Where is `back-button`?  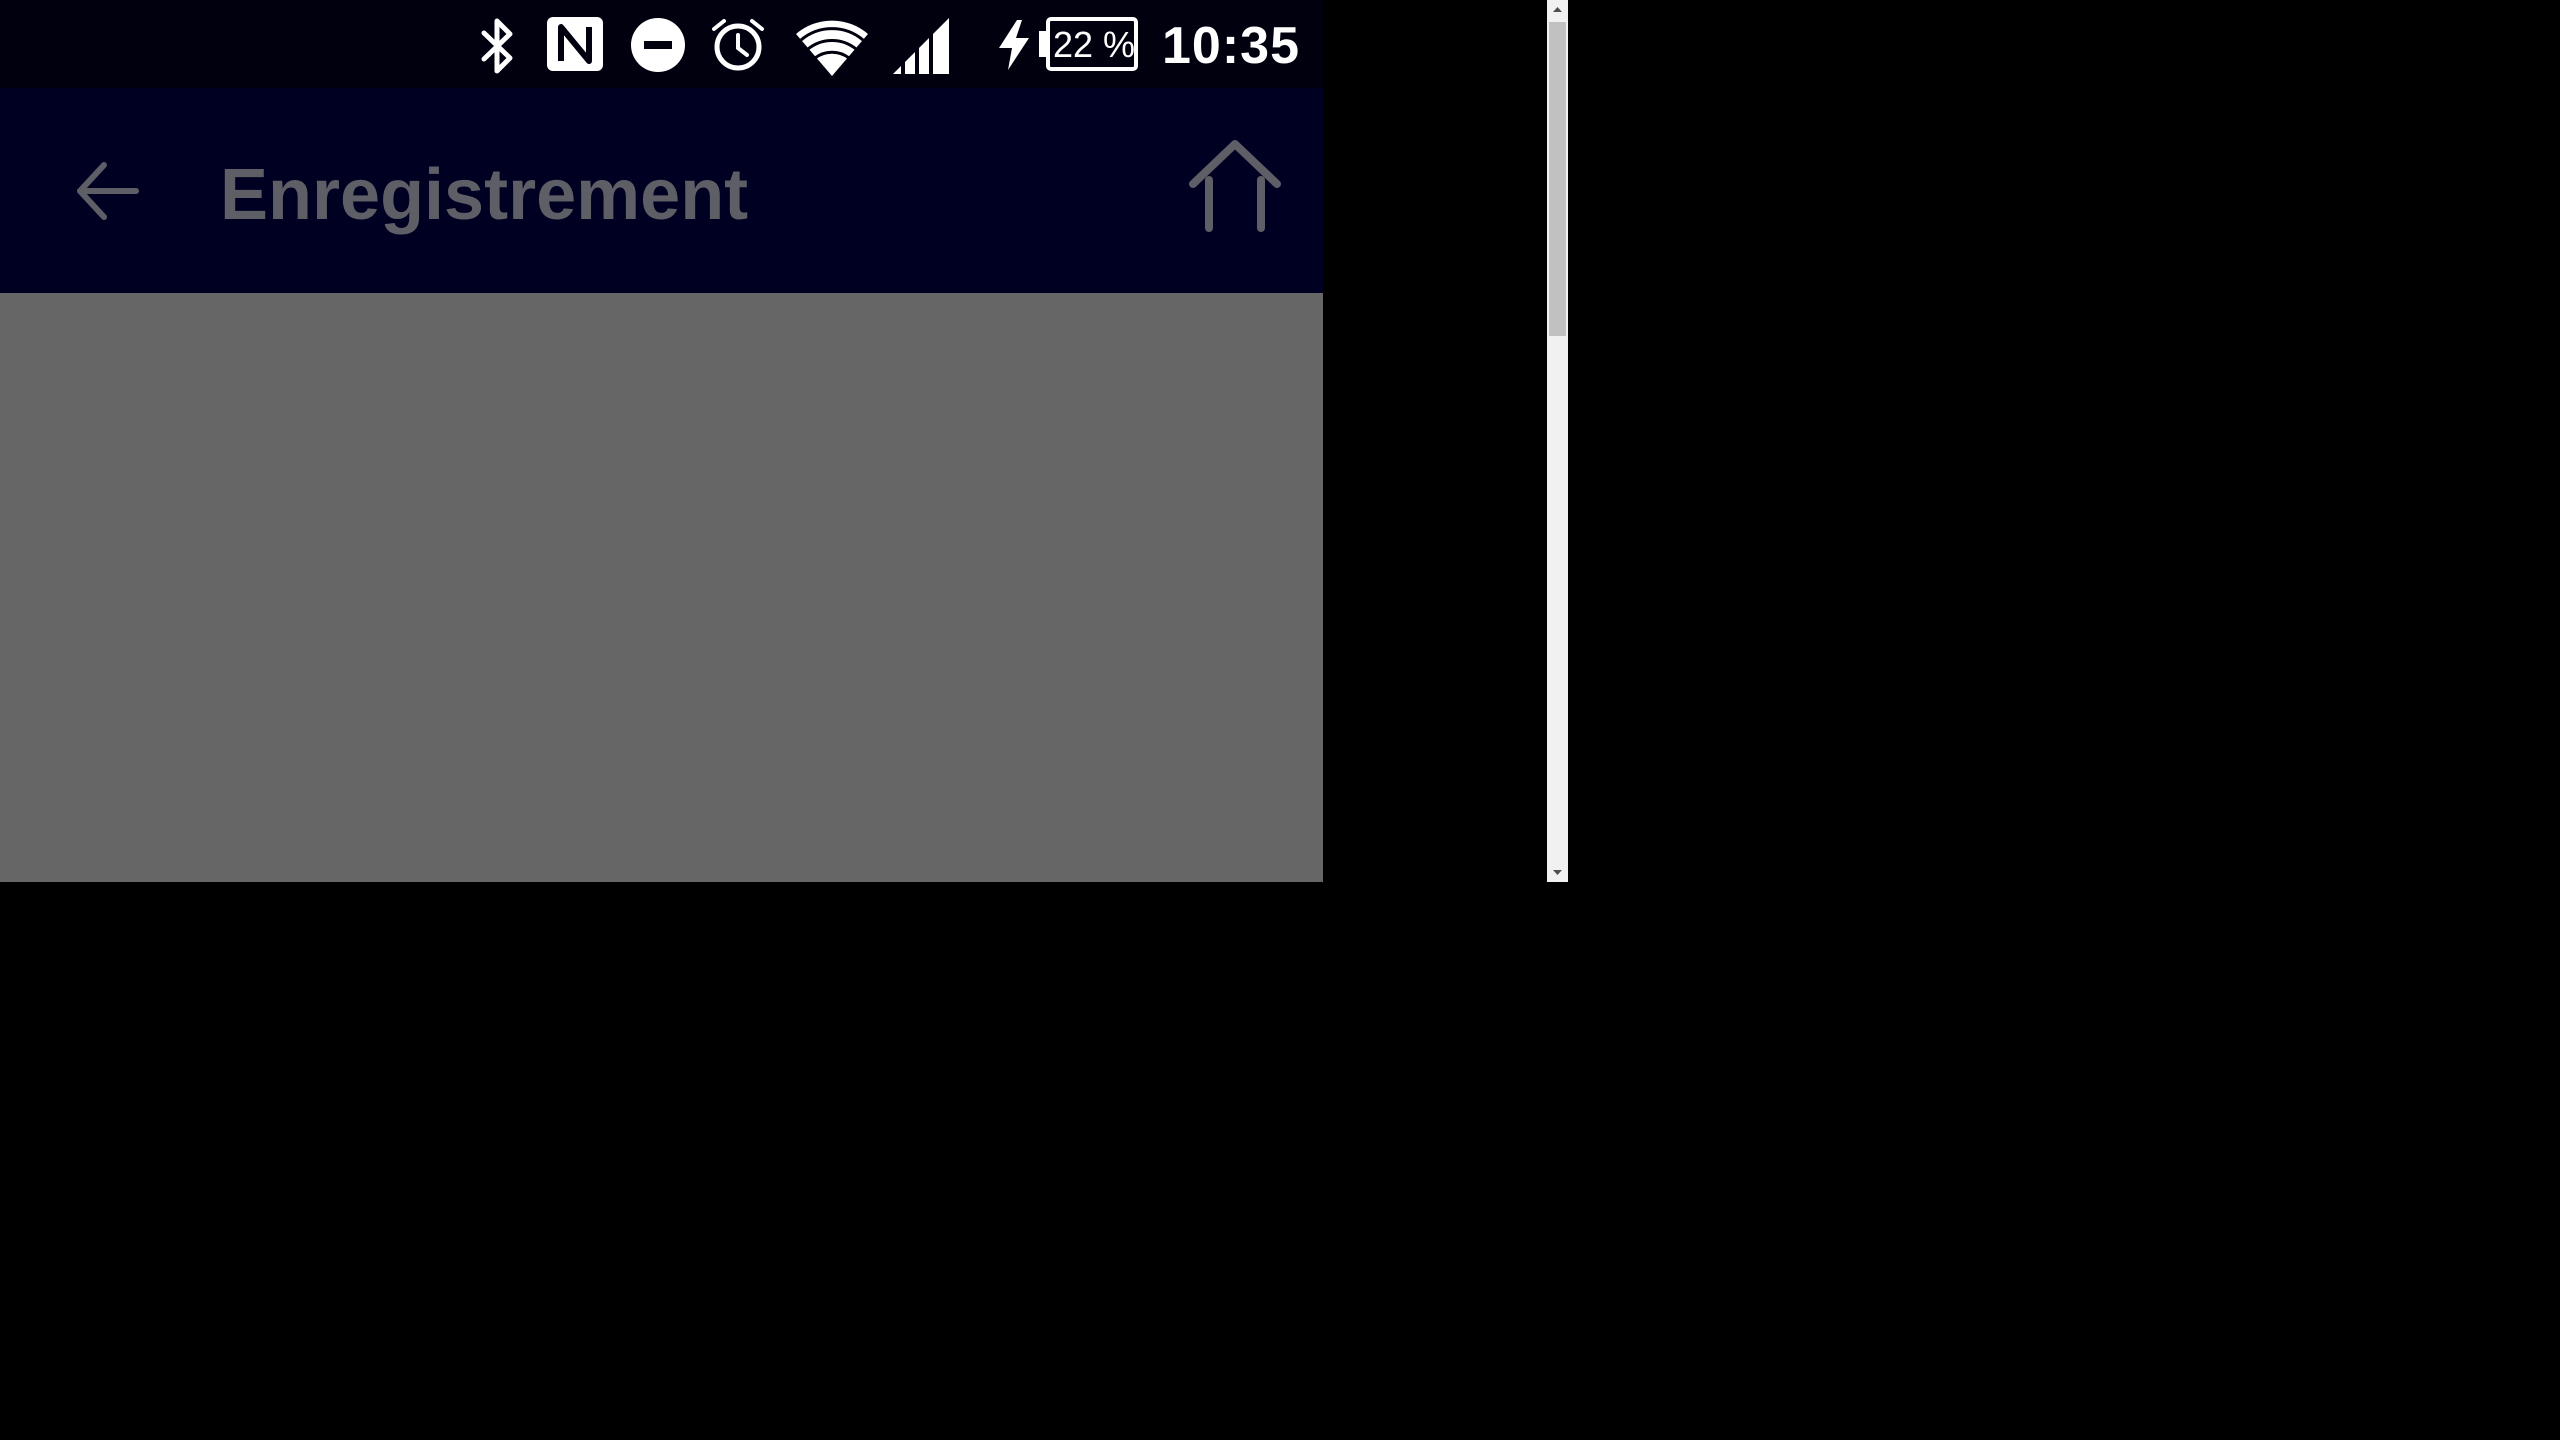 back-button is located at coordinates (106, 191).